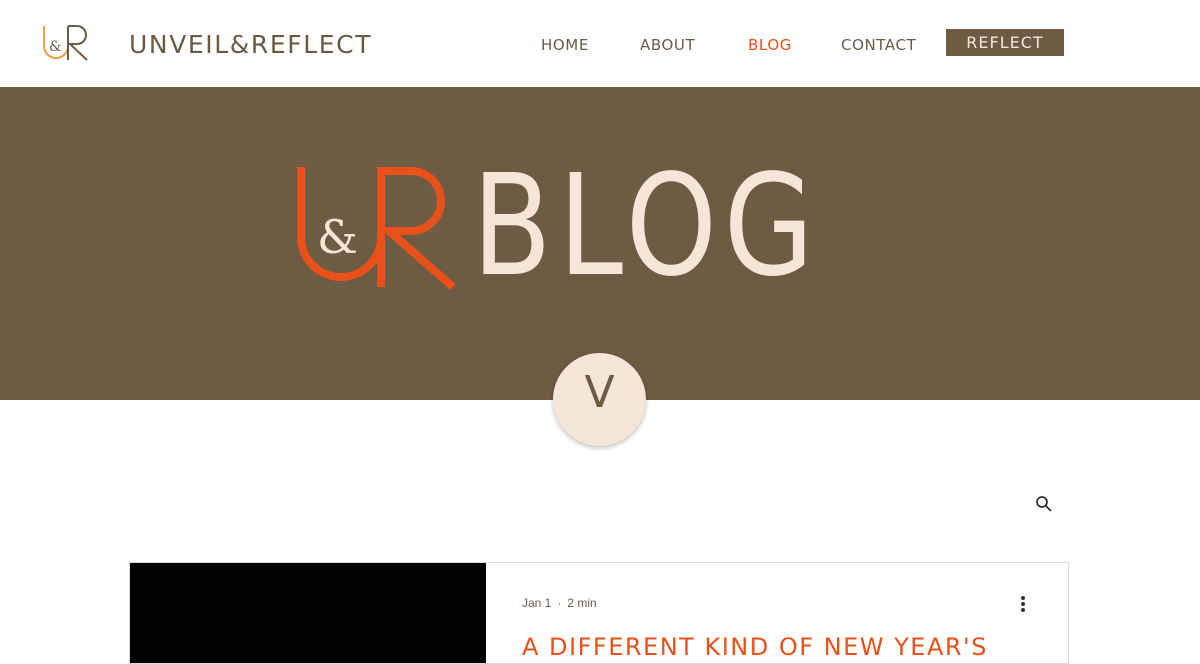 This screenshot has height=664, width=1200. Describe the element at coordinates (582, 603) in the screenshot. I see `post-read-time: 2 min` at that location.